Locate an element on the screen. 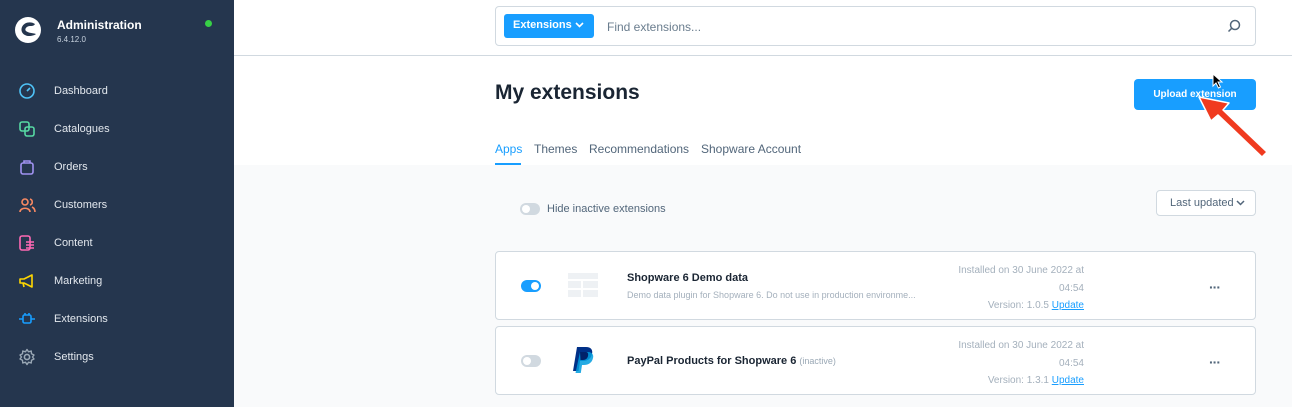 The width and height of the screenshot is (1292, 407). page-title: My extensions is located at coordinates (567, 92).